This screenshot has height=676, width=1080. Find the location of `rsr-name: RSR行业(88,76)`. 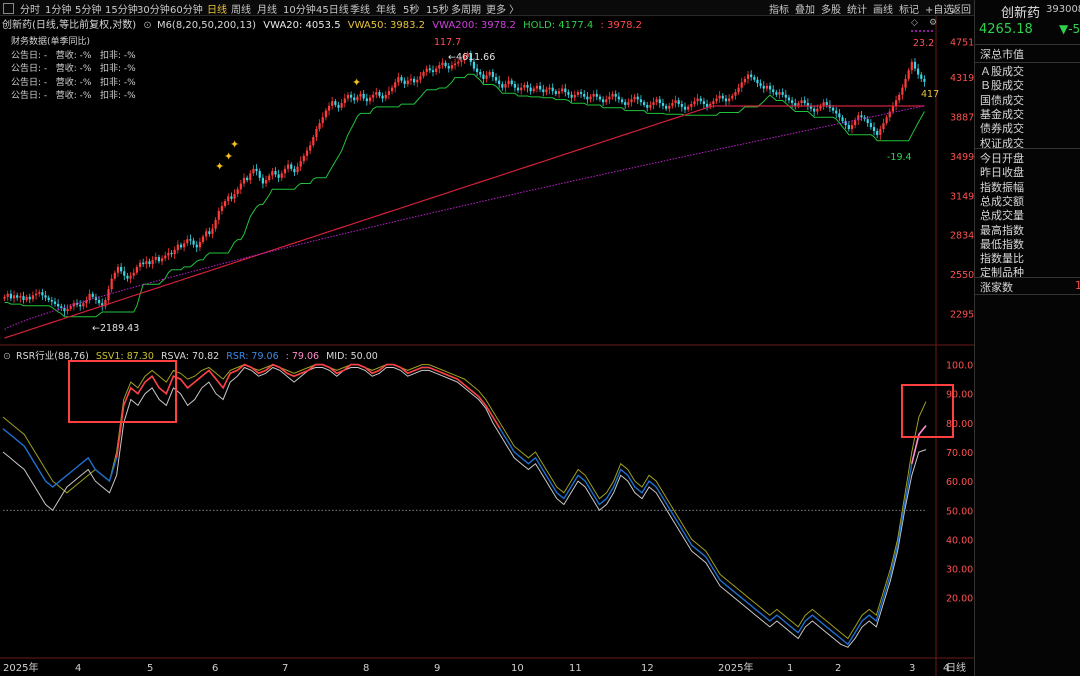

rsr-name: RSR行业(88,76) is located at coordinates (52, 356).